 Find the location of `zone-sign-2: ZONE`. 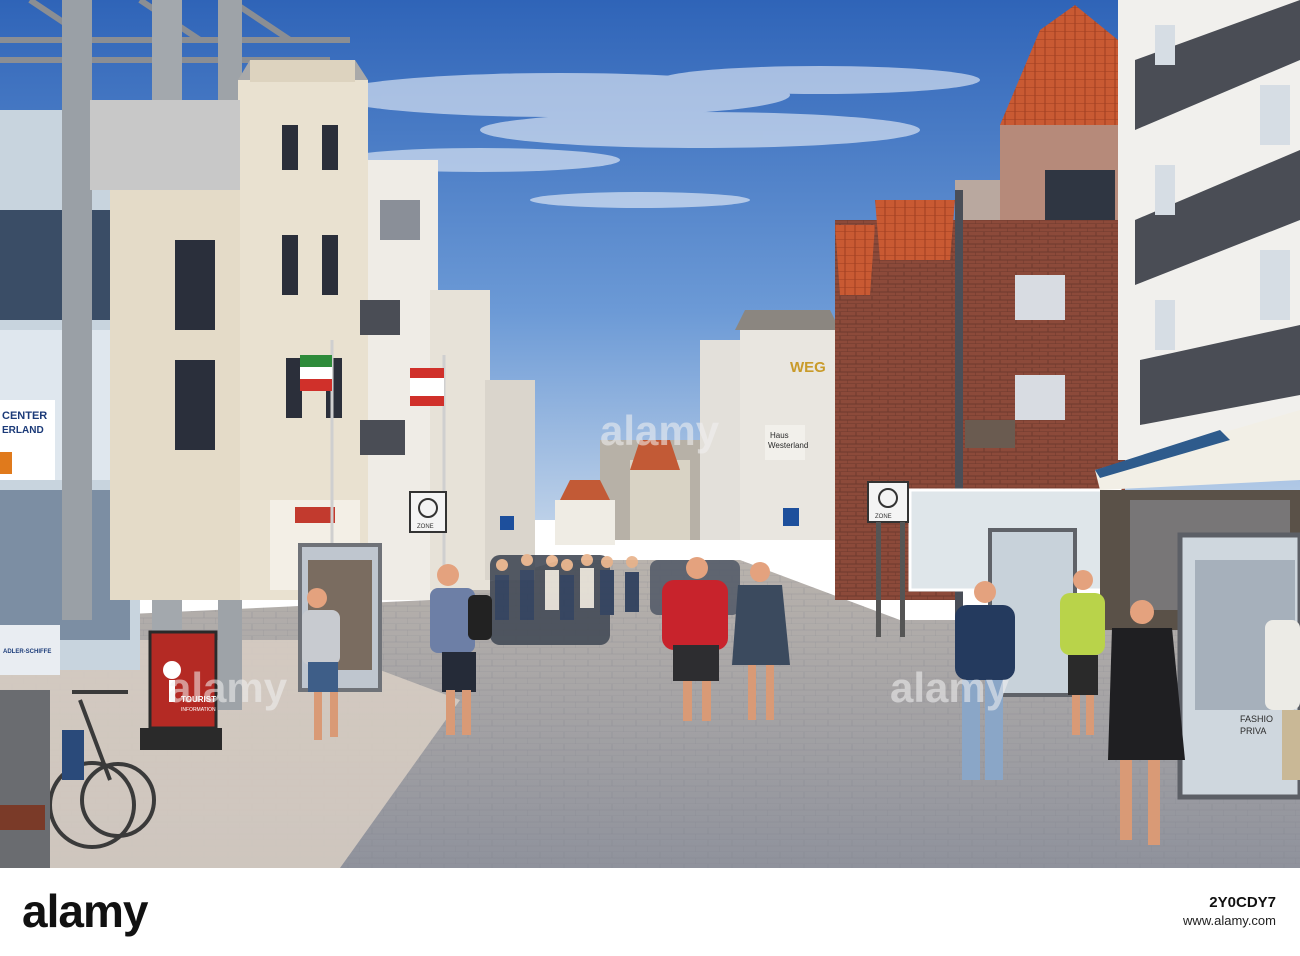

zone-sign-2: ZONE is located at coordinates (888, 502).